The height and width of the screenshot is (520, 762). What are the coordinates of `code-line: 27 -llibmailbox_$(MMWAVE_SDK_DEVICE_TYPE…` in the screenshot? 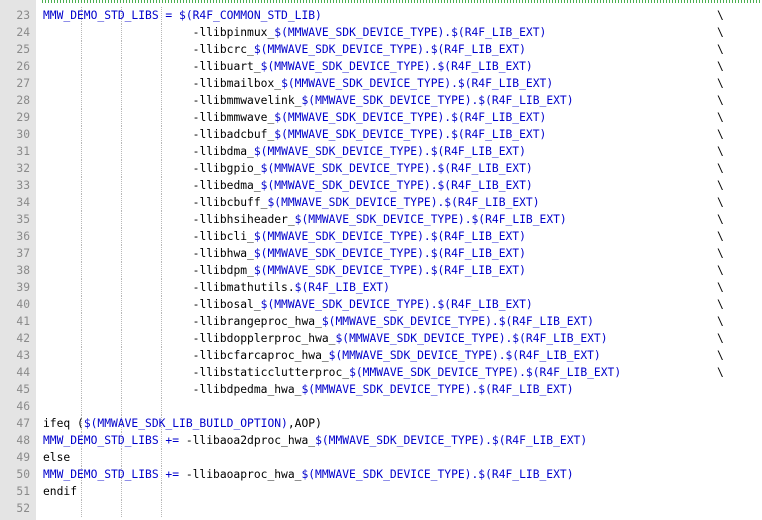 It's located at (381, 83).